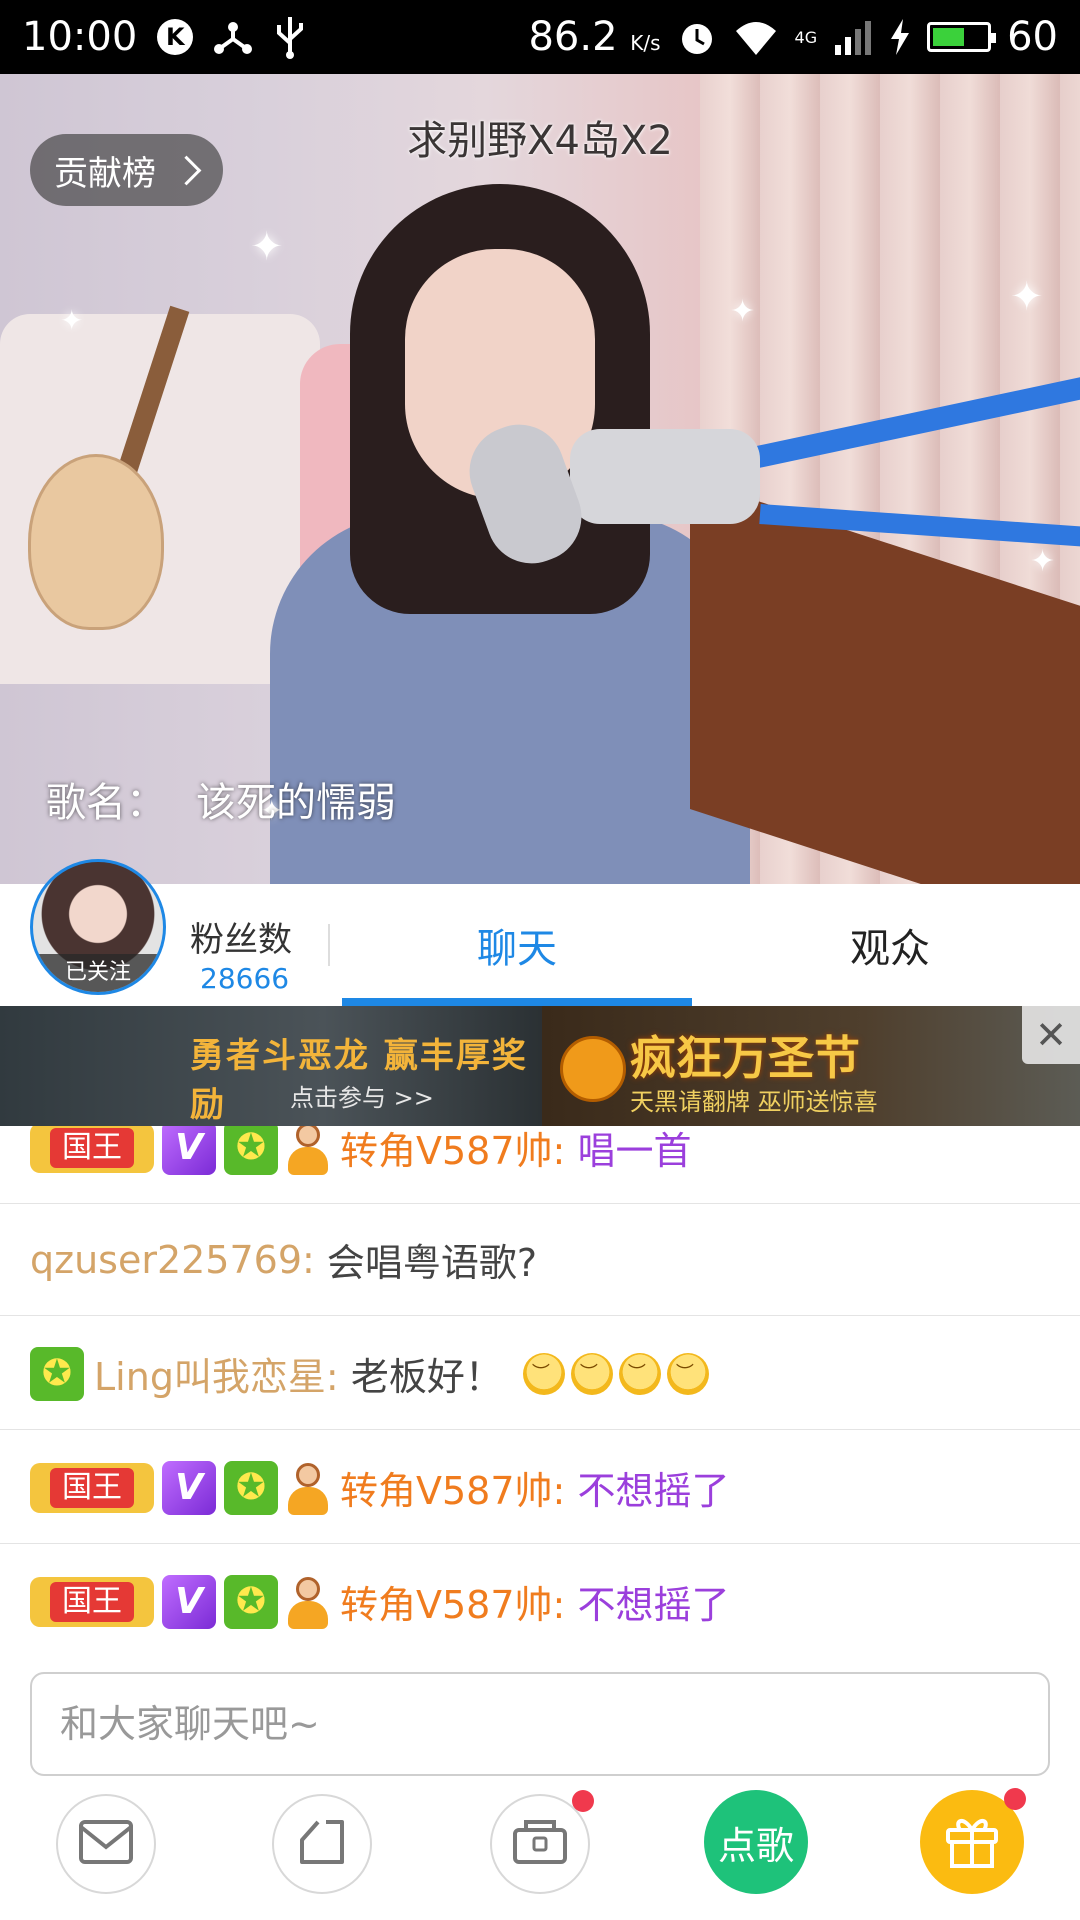 Image resolution: width=1080 pixels, height=1920 pixels. I want to click on contribution-rank-button: 贡献榜, so click(126, 170).